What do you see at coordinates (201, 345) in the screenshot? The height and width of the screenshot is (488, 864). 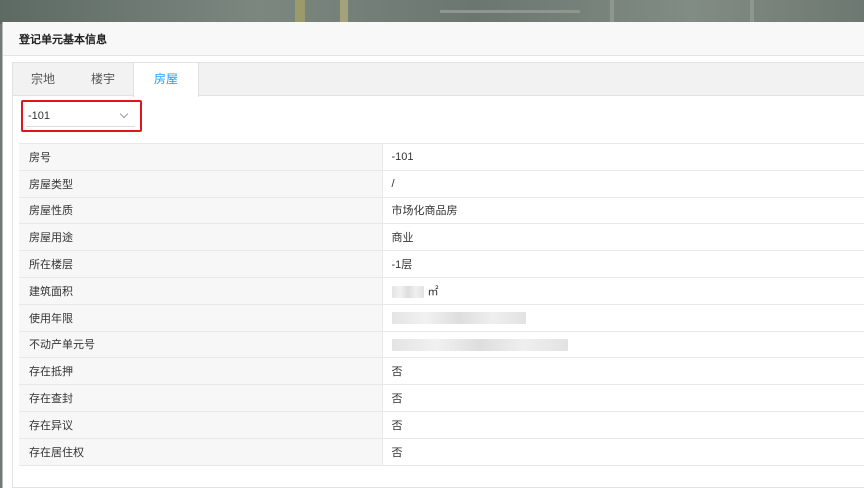 I see `row-label: 不动产单元号` at bounding box center [201, 345].